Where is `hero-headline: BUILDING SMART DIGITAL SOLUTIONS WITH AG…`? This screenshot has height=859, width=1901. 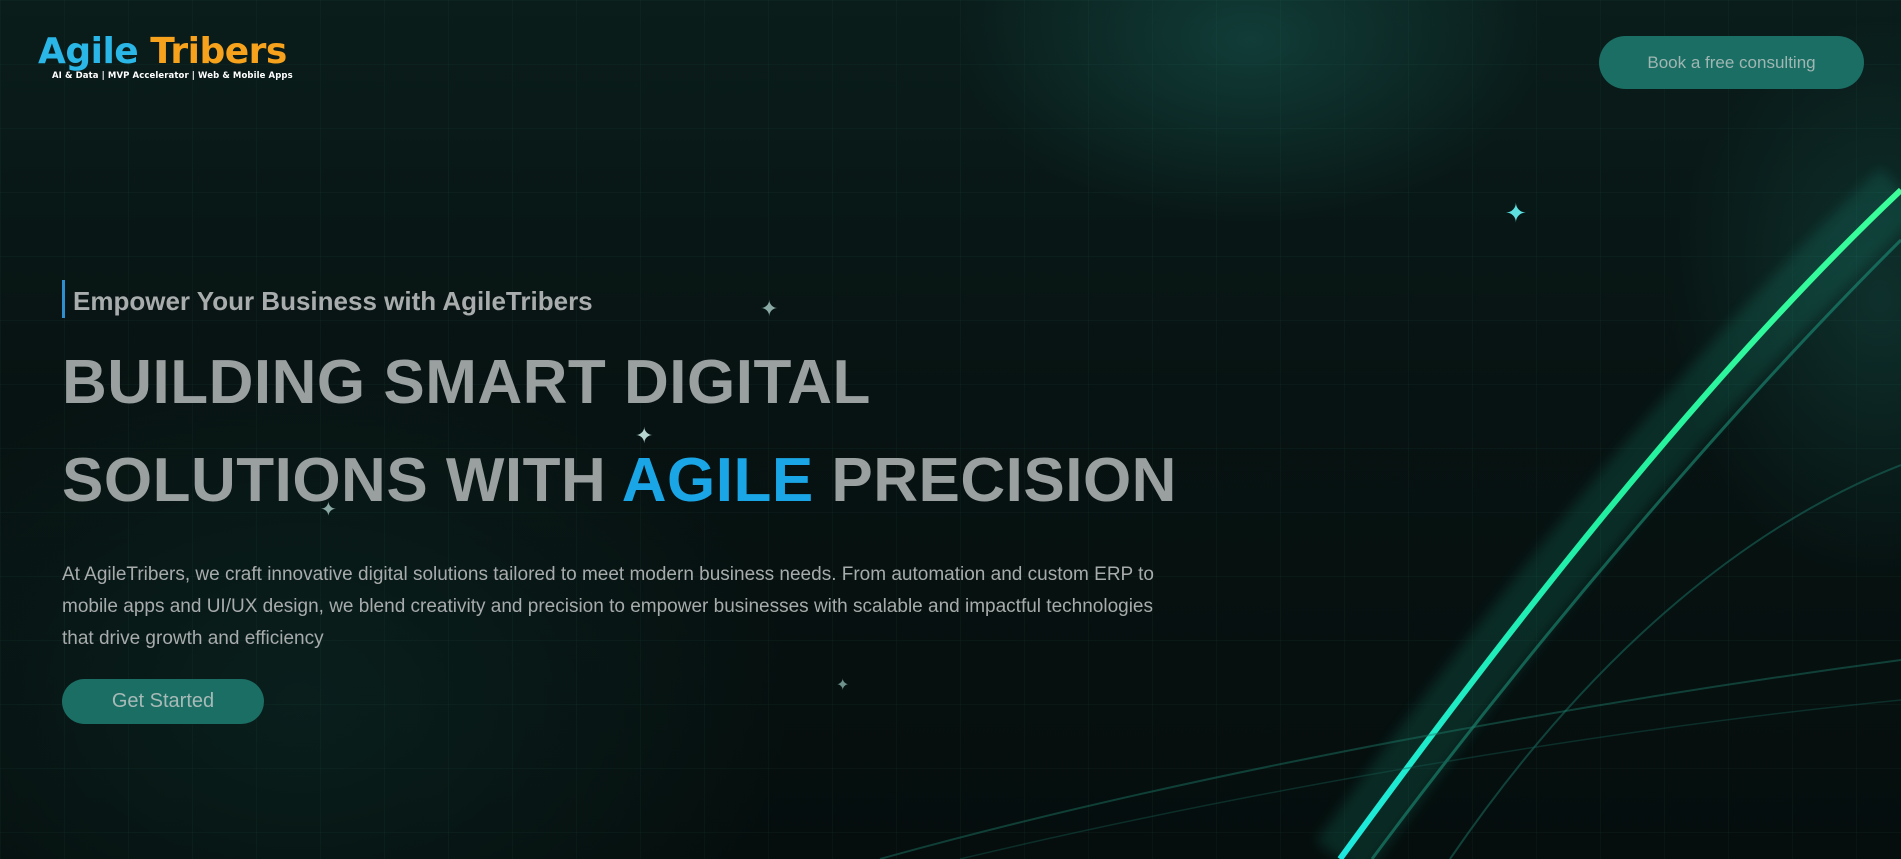 hero-headline: BUILDING SMART DIGITAL SOLUTIONS WITH AG… is located at coordinates (622, 432).